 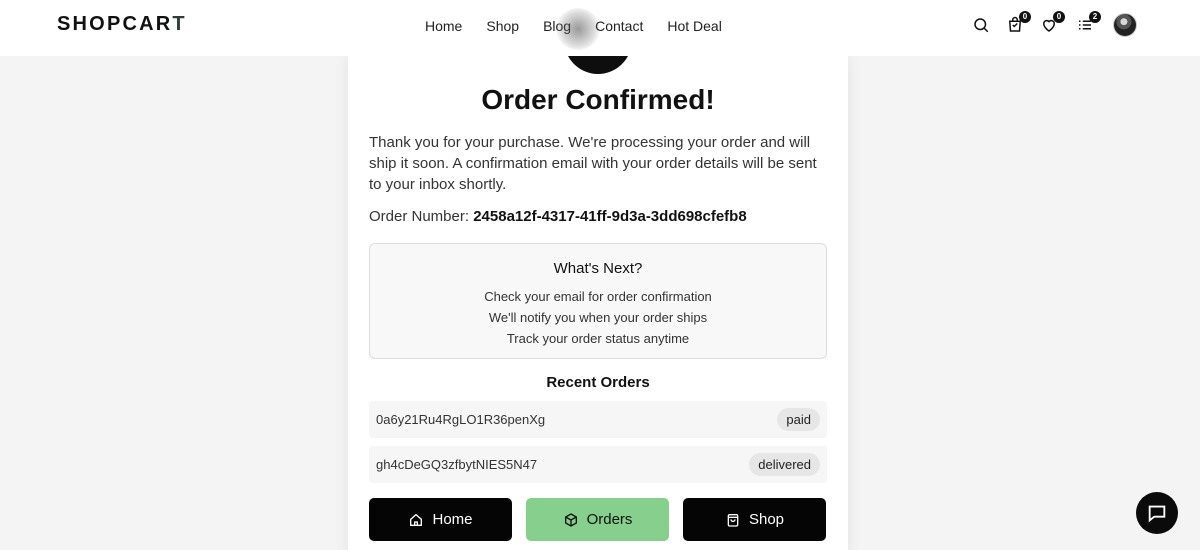 I want to click on heart-icon: 0, so click(x=1051, y=23).